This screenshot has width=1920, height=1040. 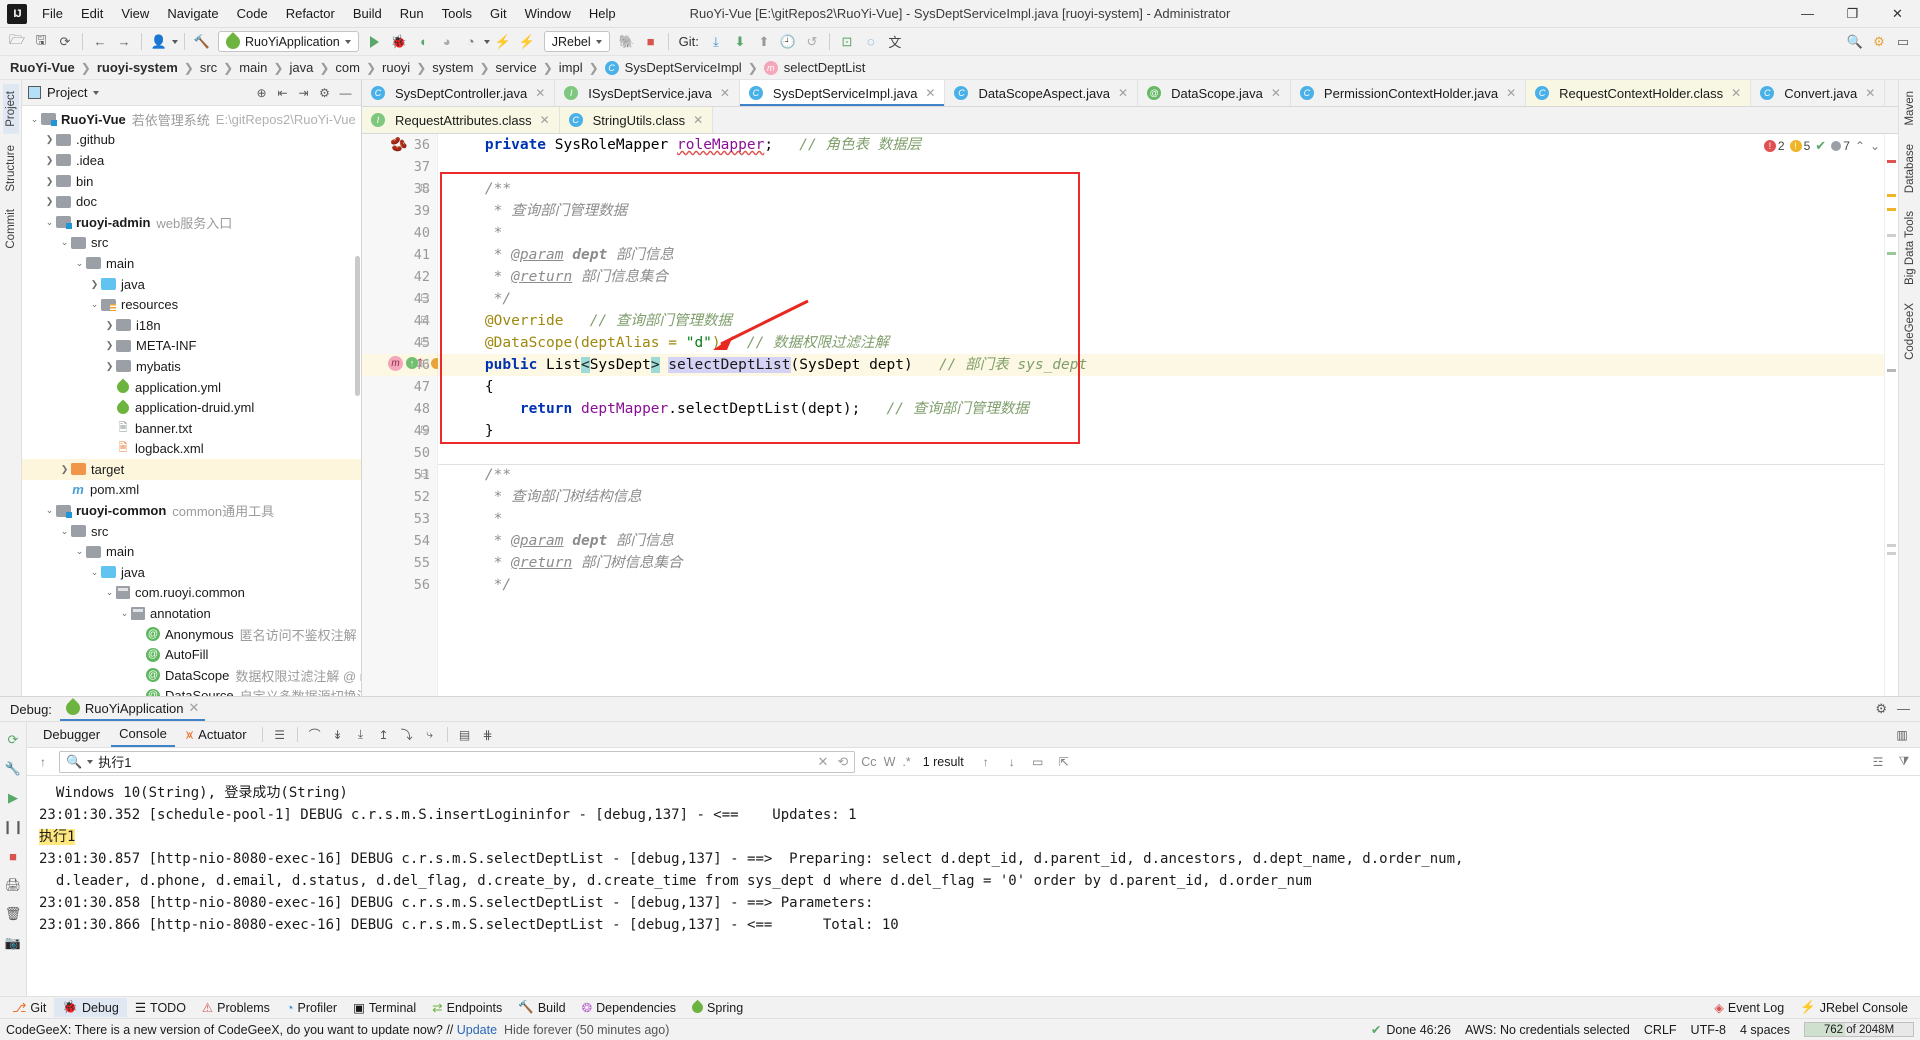 What do you see at coordinates (303, 92) in the screenshot?
I see `project-panel-tools: ⊕ ⇤ ⇥ ⚙ —` at bounding box center [303, 92].